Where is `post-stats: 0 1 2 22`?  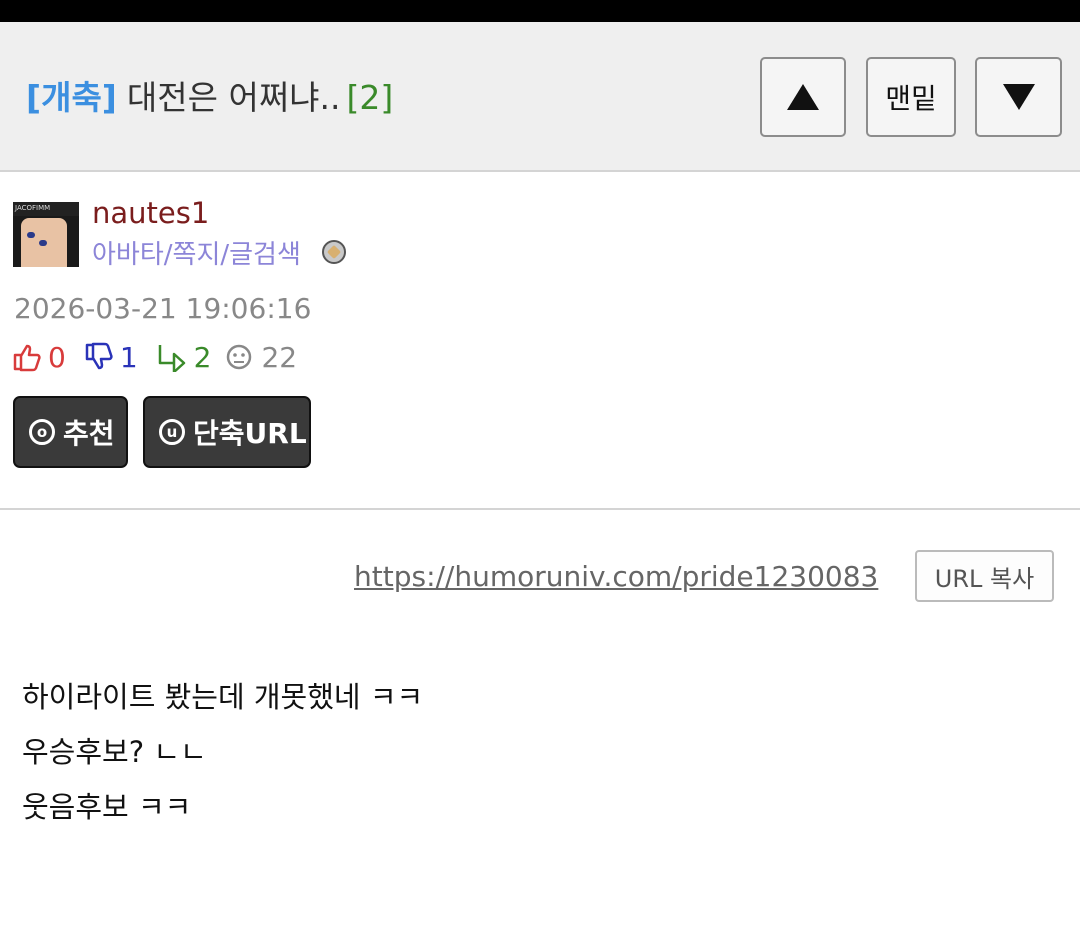 post-stats: 0 1 2 22 is located at coordinates (154, 357).